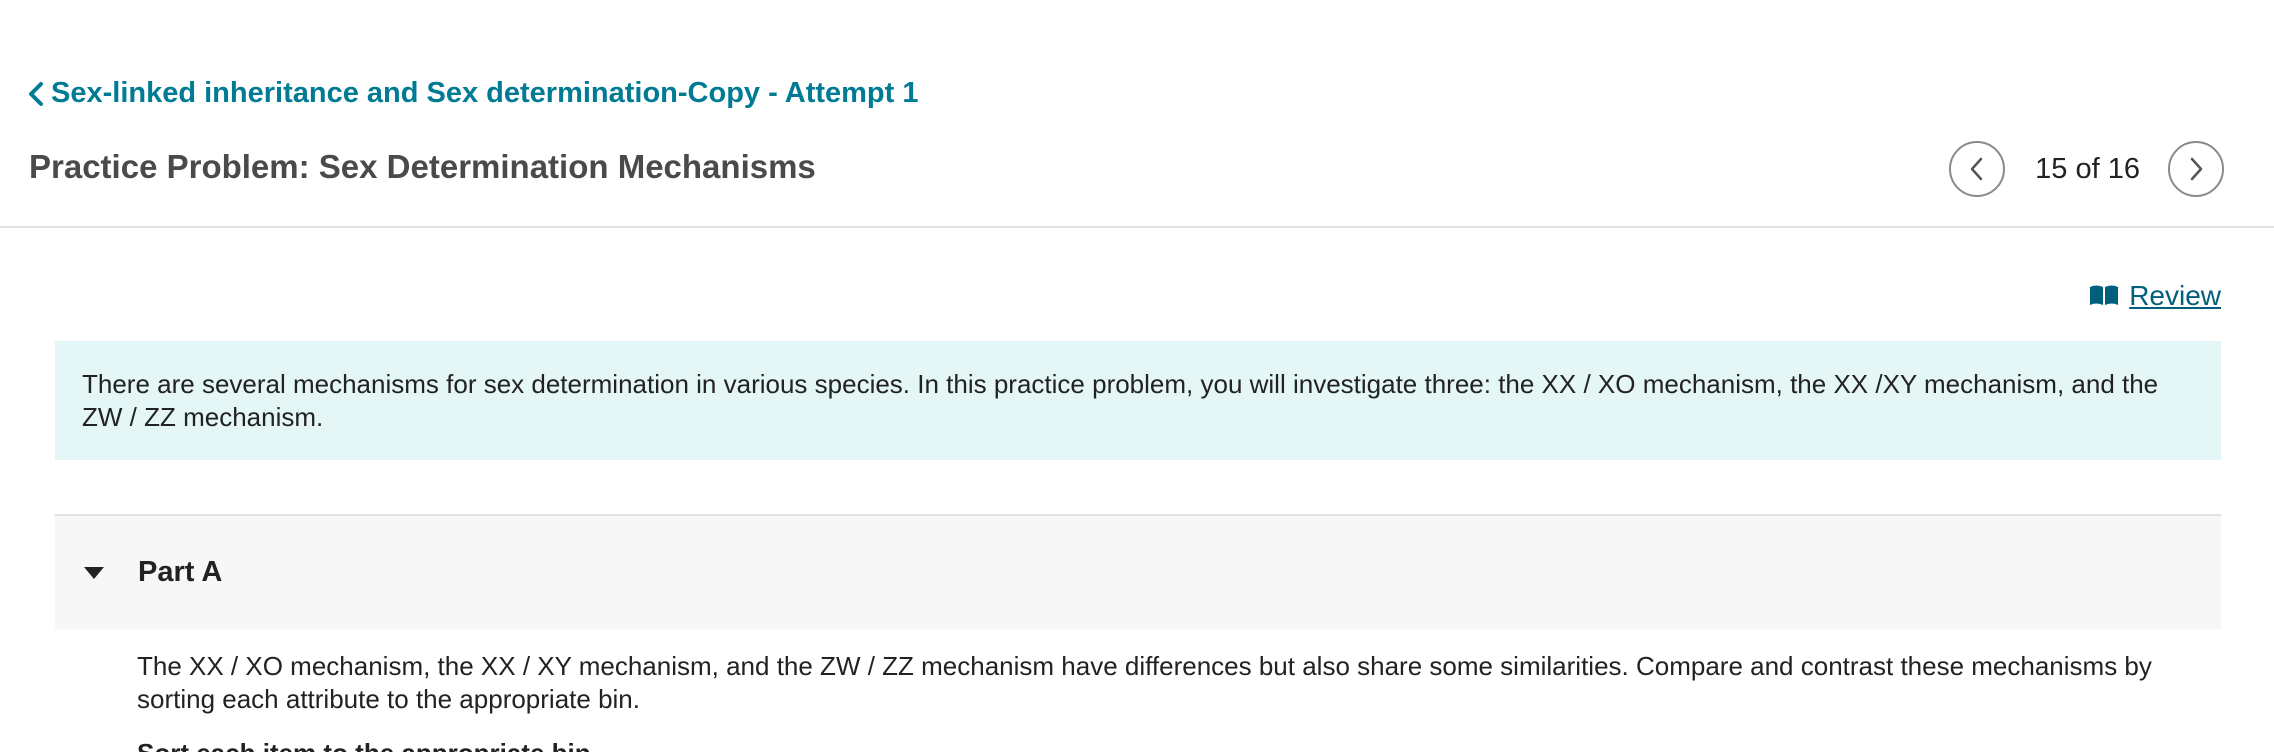 This screenshot has height=752, width=2274. I want to click on pager: 15 of 16, so click(2086, 169).